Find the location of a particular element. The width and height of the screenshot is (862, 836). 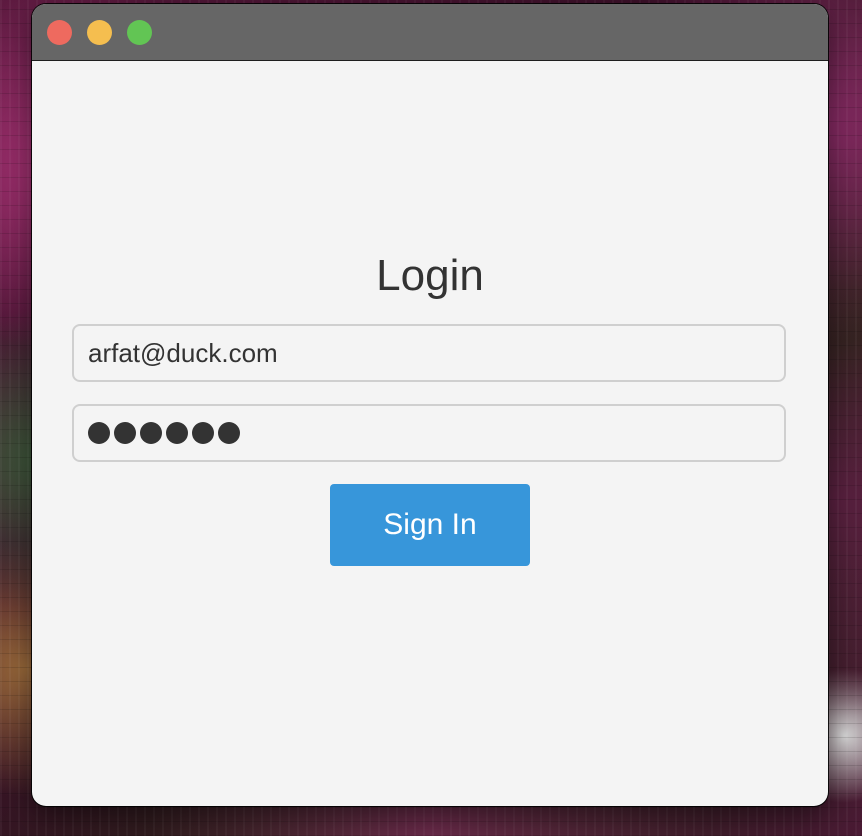

minimize-window-icon is located at coordinates (99, 32).